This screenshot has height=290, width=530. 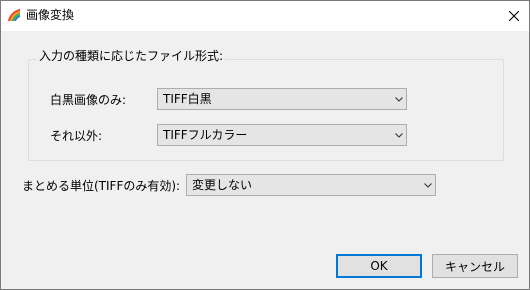 What do you see at coordinates (131, 56) in the screenshot?
I see `format-group-legend: 入力の種類に応じたファイル形式:` at bounding box center [131, 56].